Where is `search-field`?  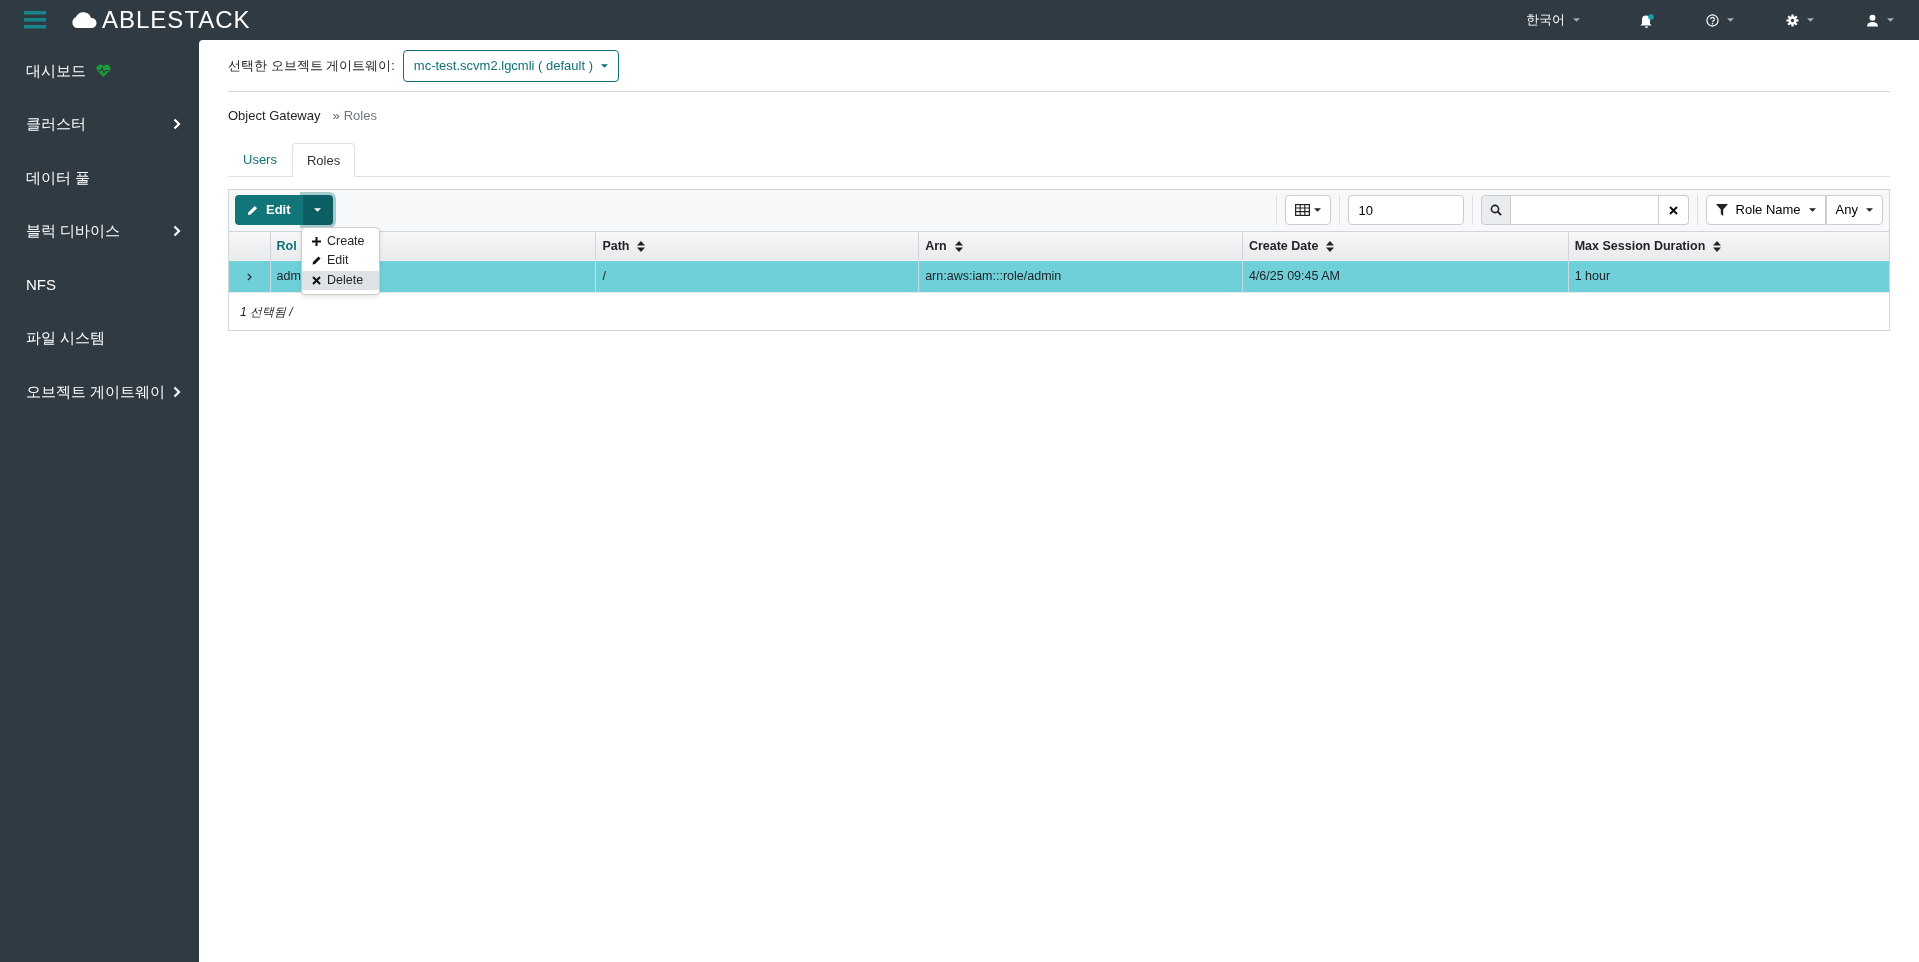
search-field is located at coordinates (1584, 210).